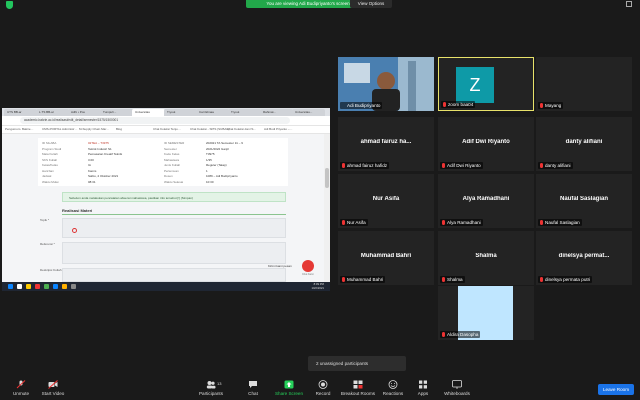  What do you see at coordinates (367, 165) in the screenshot?
I see `participant-name: ahmad fairuz hafidz` at bounding box center [367, 165].